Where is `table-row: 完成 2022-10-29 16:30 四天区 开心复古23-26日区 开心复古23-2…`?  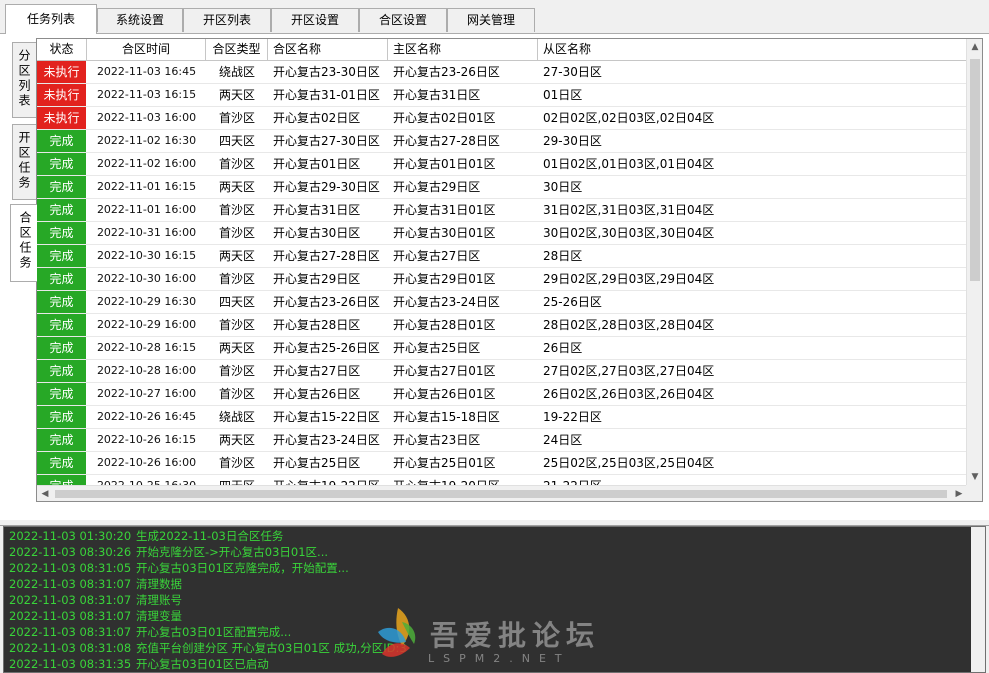 table-row: 完成 2022-10-29 16:30 四天区 开心复古23-26日区 开心复古23-2… is located at coordinates (502, 302).